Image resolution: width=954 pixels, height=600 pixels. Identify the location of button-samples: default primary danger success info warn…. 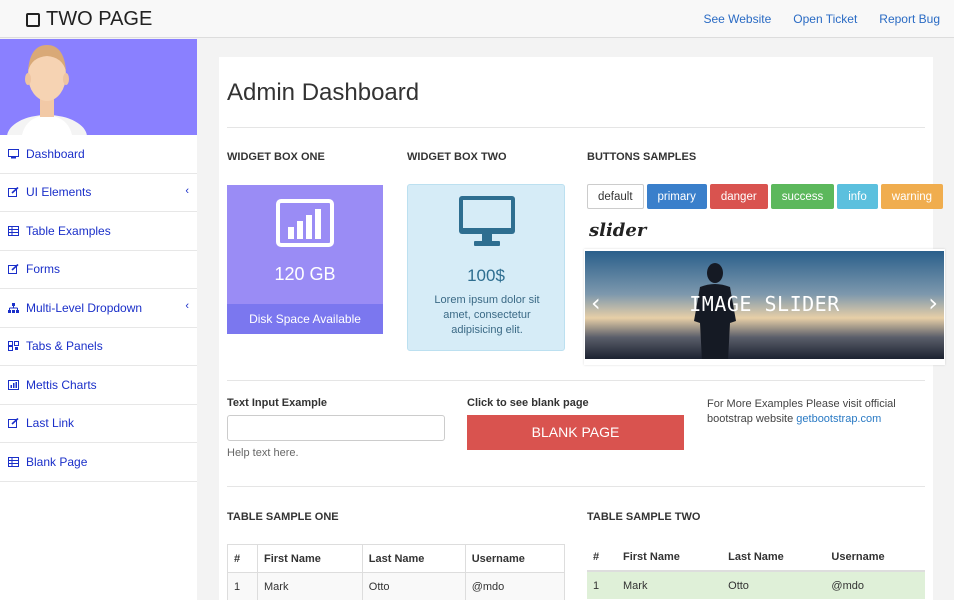
(765, 196).